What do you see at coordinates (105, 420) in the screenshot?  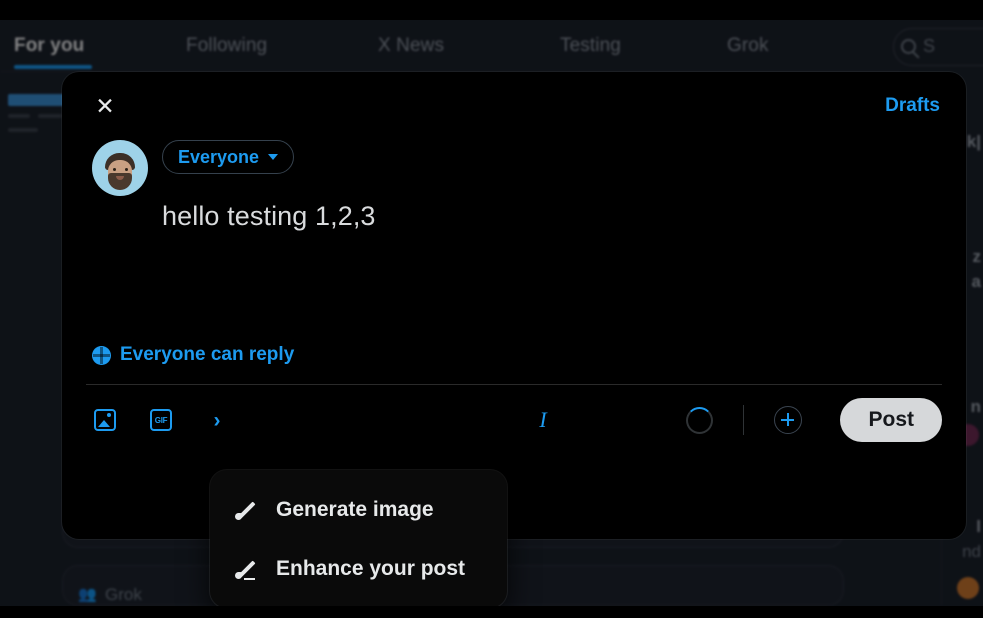 I see `image-icon` at bounding box center [105, 420].